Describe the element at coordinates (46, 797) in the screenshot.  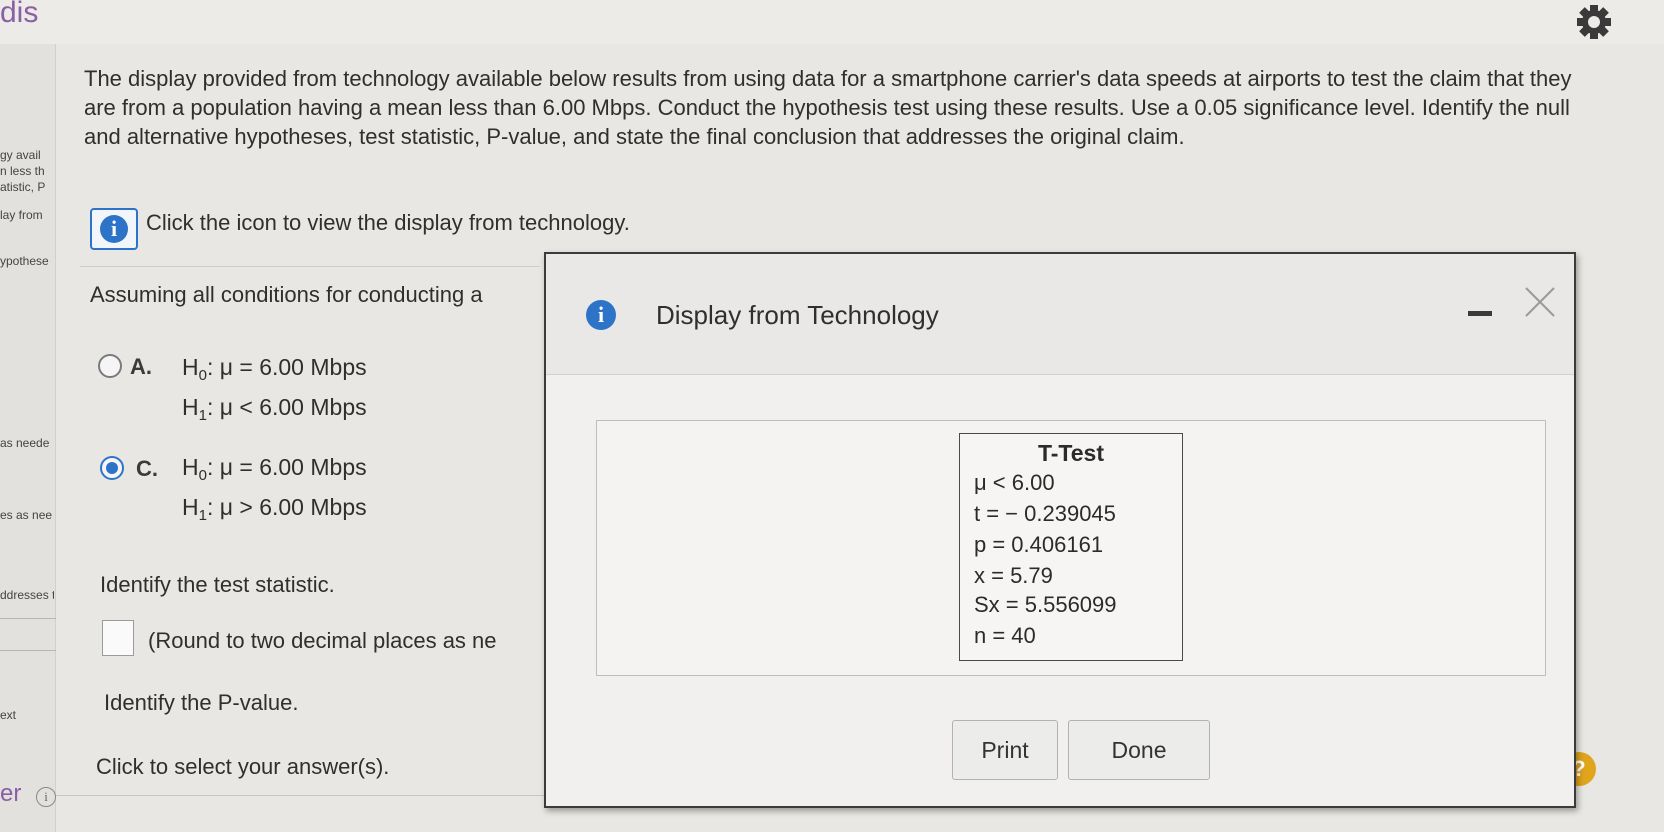
I see `info-circle-icon: i` at that location.